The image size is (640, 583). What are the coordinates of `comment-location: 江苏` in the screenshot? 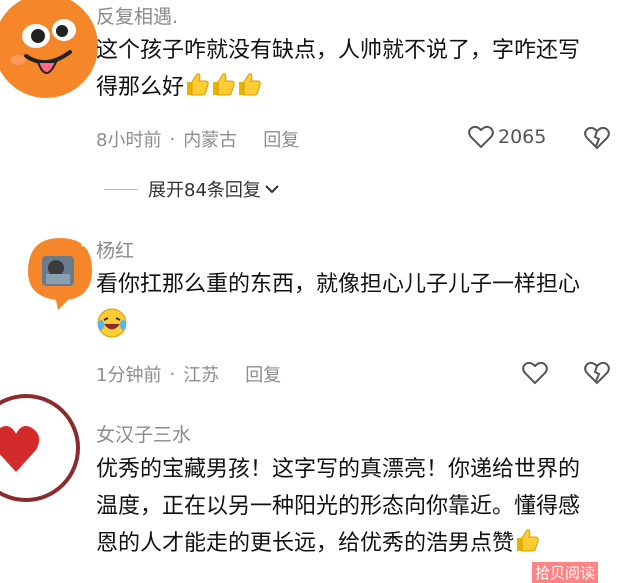 It's located at (201, 375).